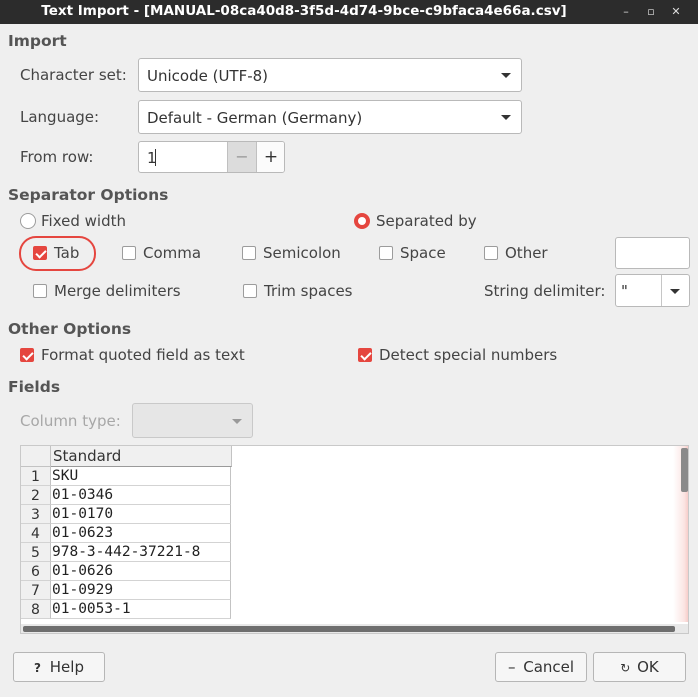  Describe the element at coordinates (28, 221) in the screenshot. I see `fixed-width-radio` at that location.